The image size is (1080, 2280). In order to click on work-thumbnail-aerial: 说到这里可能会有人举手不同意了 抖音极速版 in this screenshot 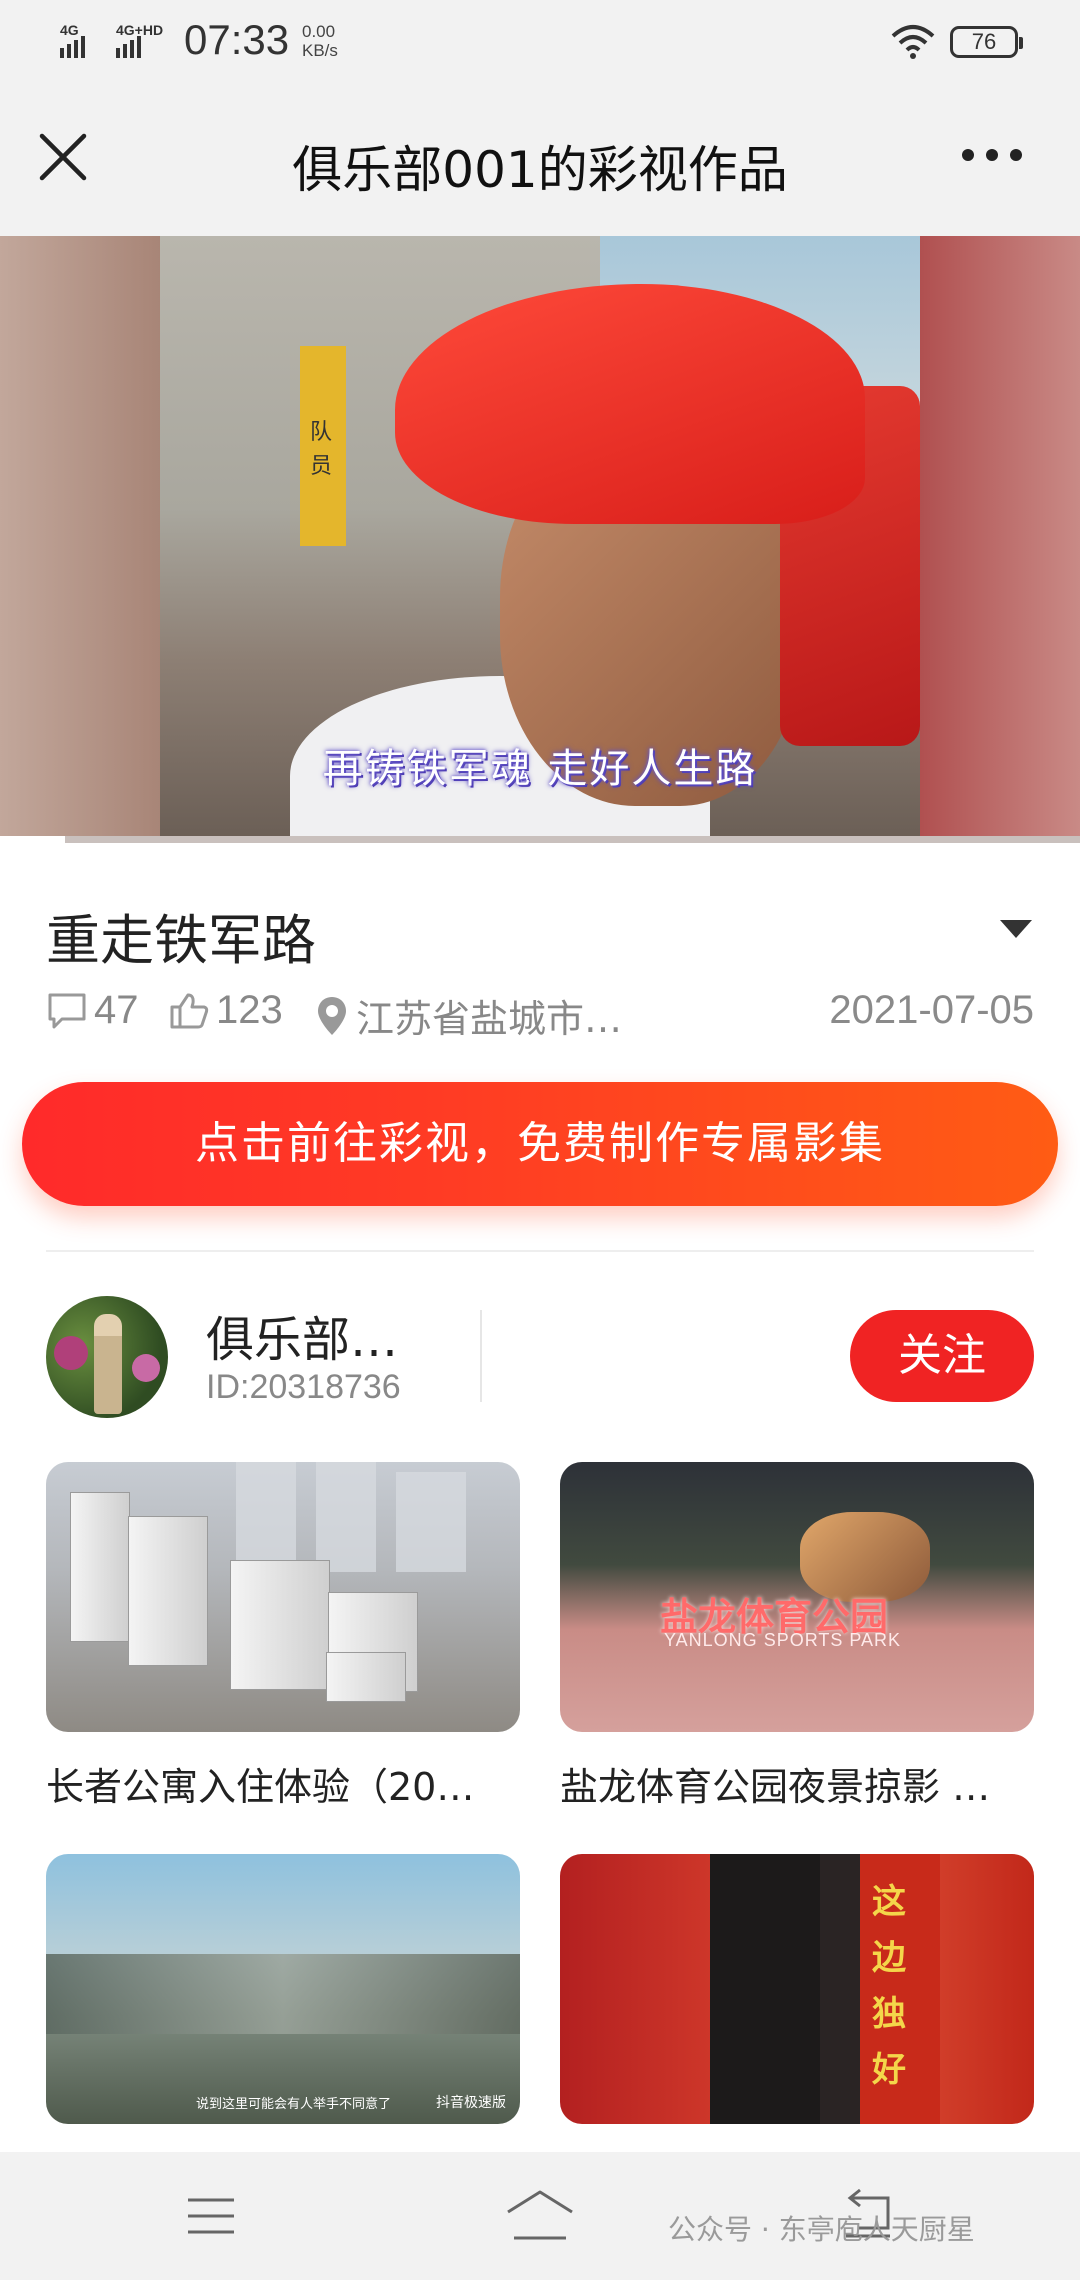, I will do `click(283, 1989)`.